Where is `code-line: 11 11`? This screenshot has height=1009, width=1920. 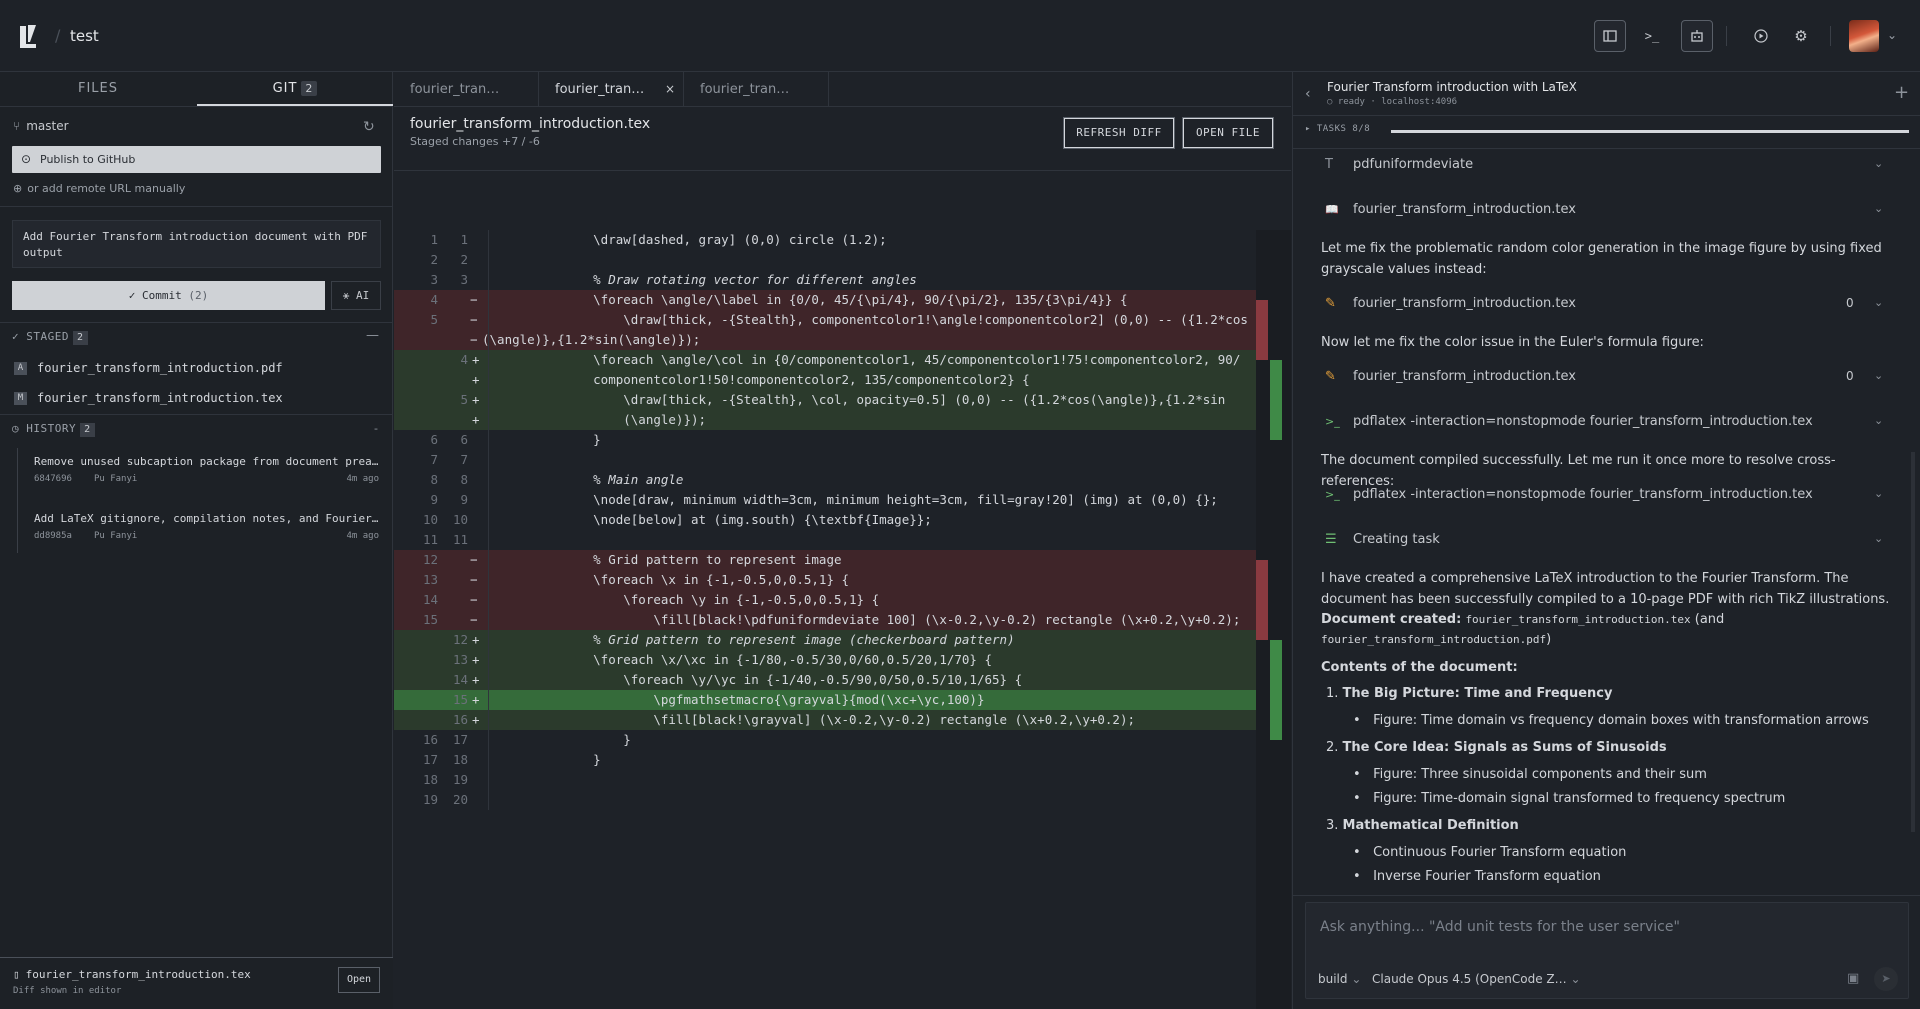 code-line: 11 11 is located at coordinates (825, 540).